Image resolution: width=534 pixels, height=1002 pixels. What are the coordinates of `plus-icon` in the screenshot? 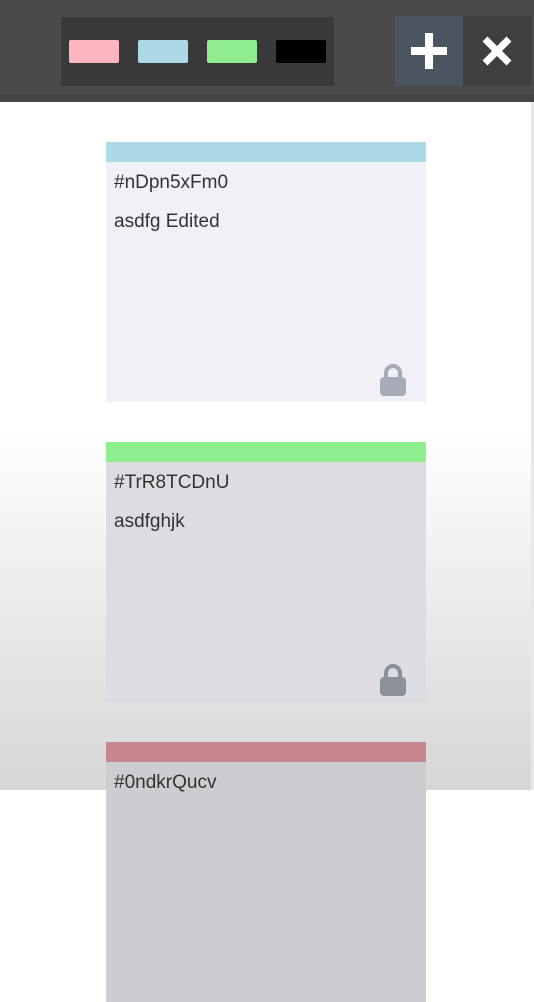 It's located at (429, 51).